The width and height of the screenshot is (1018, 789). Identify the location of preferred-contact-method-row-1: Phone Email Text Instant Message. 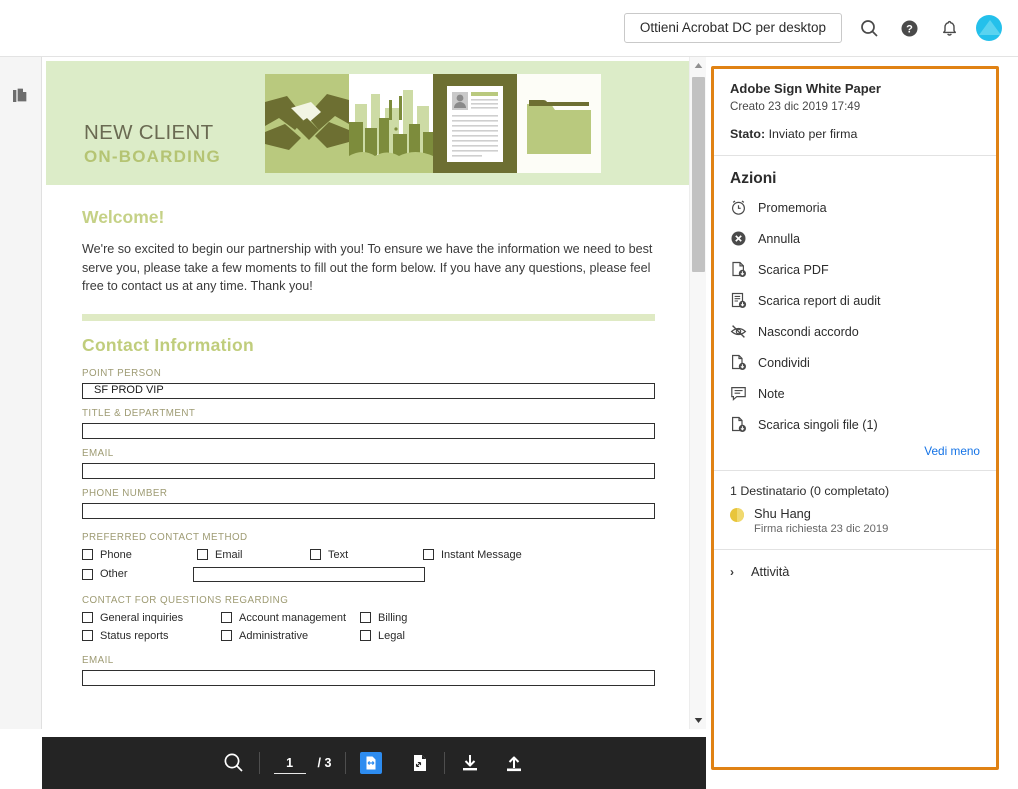
(368, 555).